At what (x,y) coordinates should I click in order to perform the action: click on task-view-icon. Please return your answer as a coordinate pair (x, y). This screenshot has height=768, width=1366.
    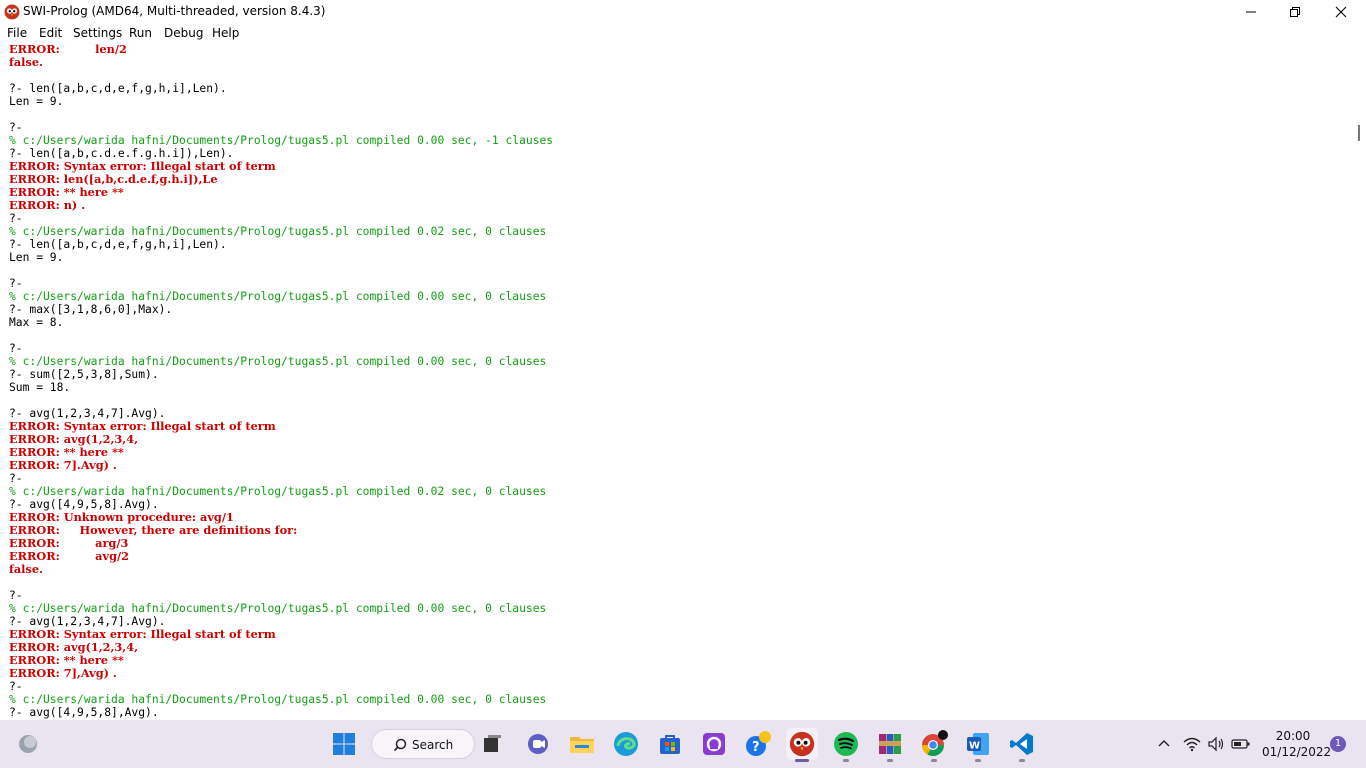
    Looking at the image, I should click on (492, 743).